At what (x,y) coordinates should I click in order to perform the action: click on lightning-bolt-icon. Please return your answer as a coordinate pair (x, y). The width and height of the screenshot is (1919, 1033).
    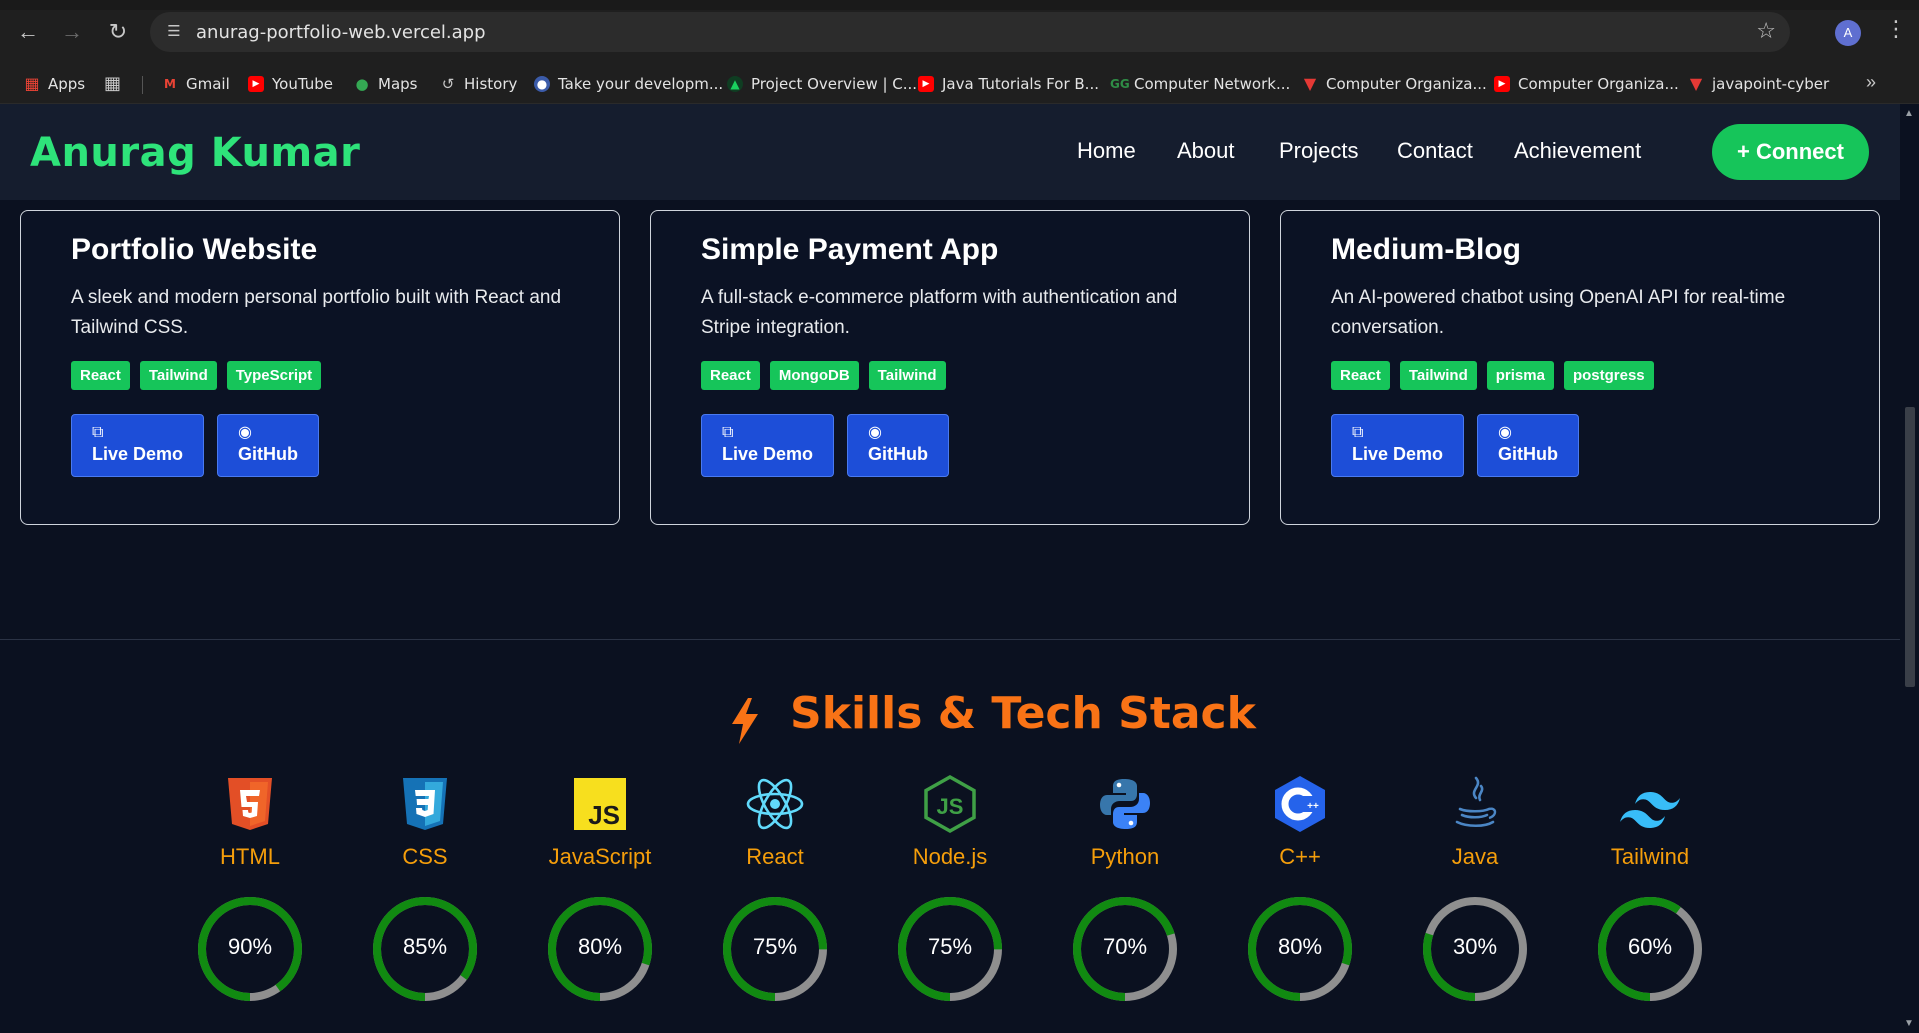
    Looking at the image, I should click on (745, 721).